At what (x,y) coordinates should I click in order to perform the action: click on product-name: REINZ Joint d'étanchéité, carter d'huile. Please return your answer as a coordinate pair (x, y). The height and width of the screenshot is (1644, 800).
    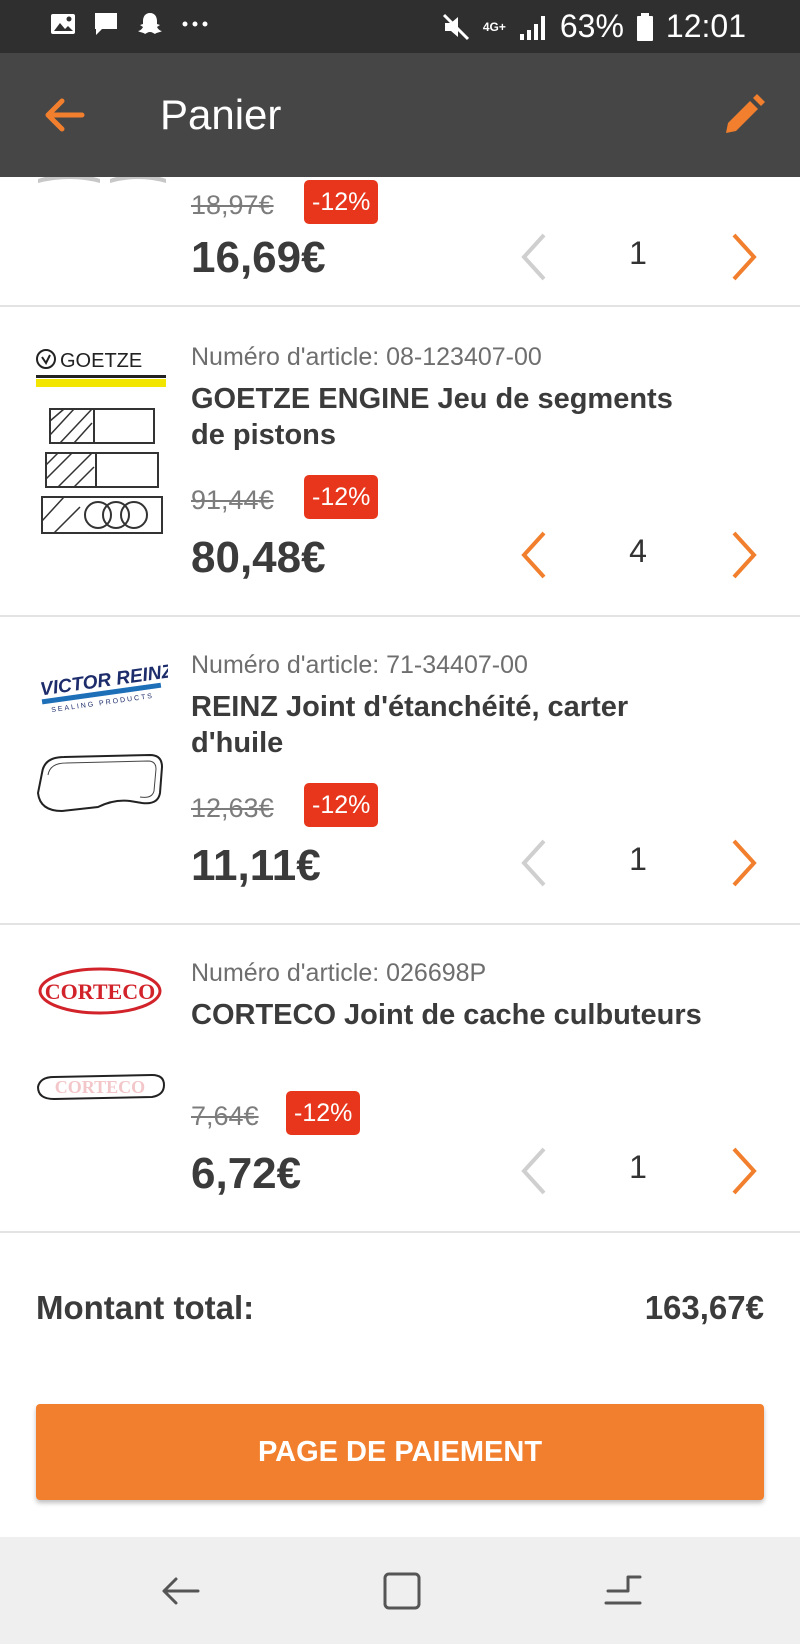
    Looking at the image, I should click on (451, 725).